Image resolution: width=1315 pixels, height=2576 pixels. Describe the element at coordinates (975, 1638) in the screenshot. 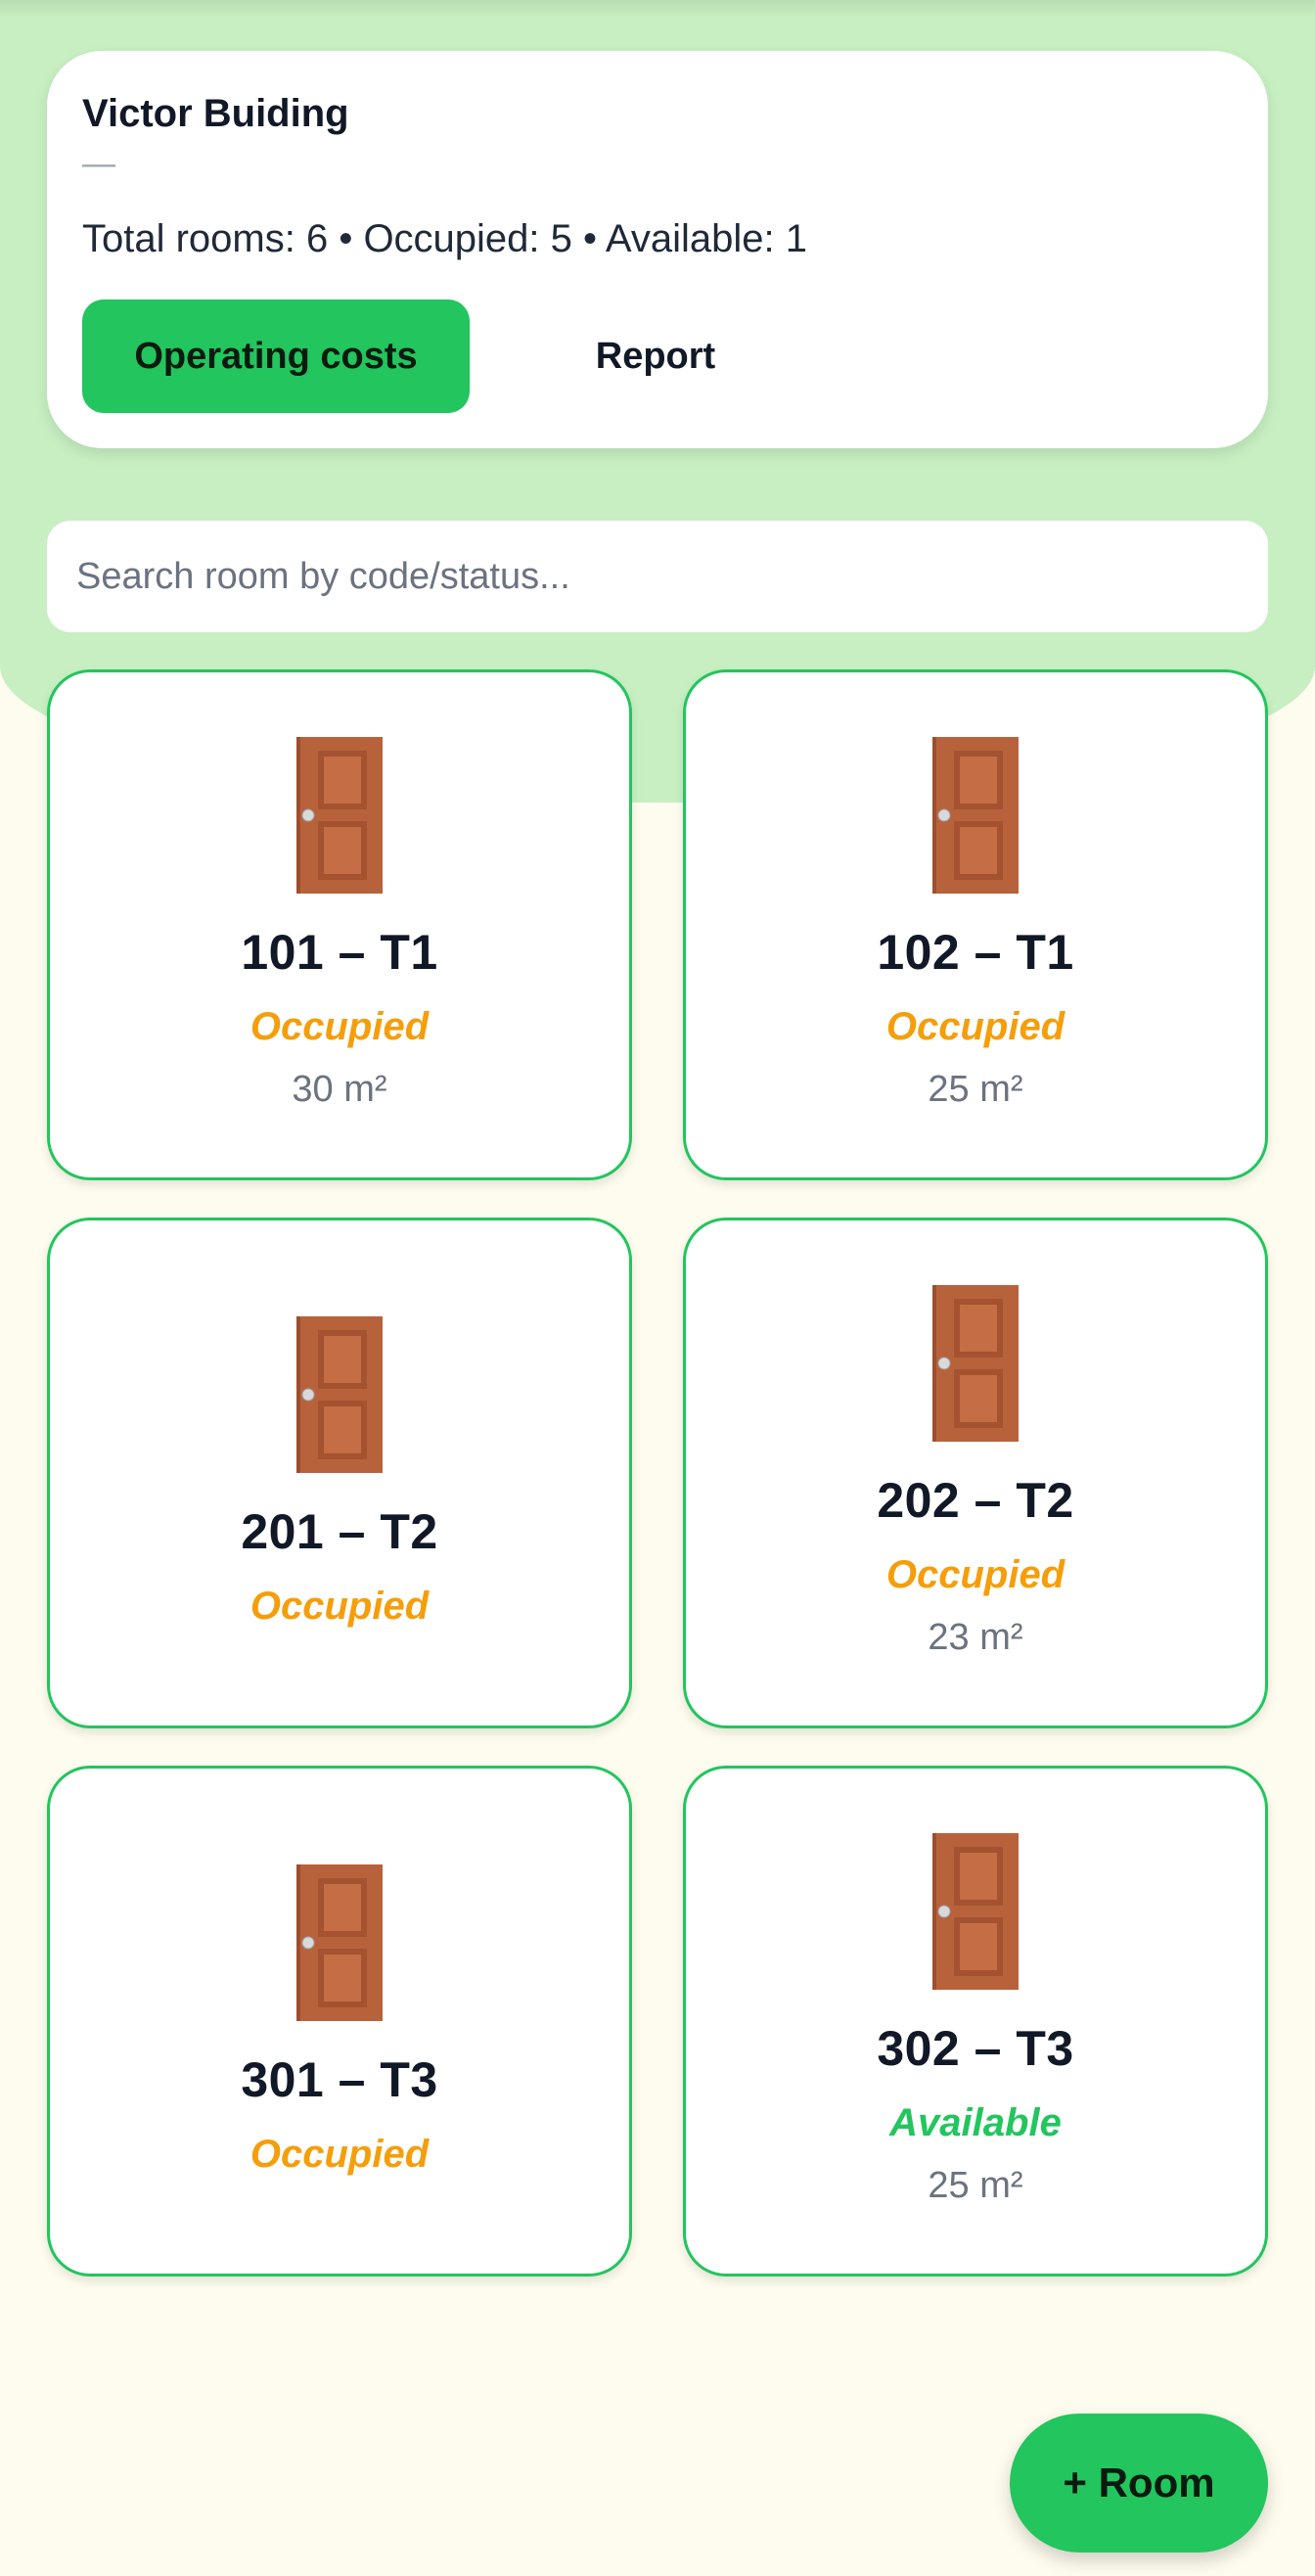

I see `room-area: 23 m²` at that location.